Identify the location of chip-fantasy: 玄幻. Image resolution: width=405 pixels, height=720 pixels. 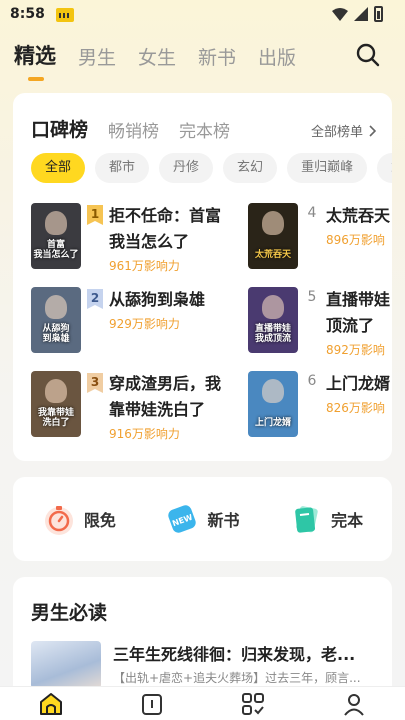
(250, 168).